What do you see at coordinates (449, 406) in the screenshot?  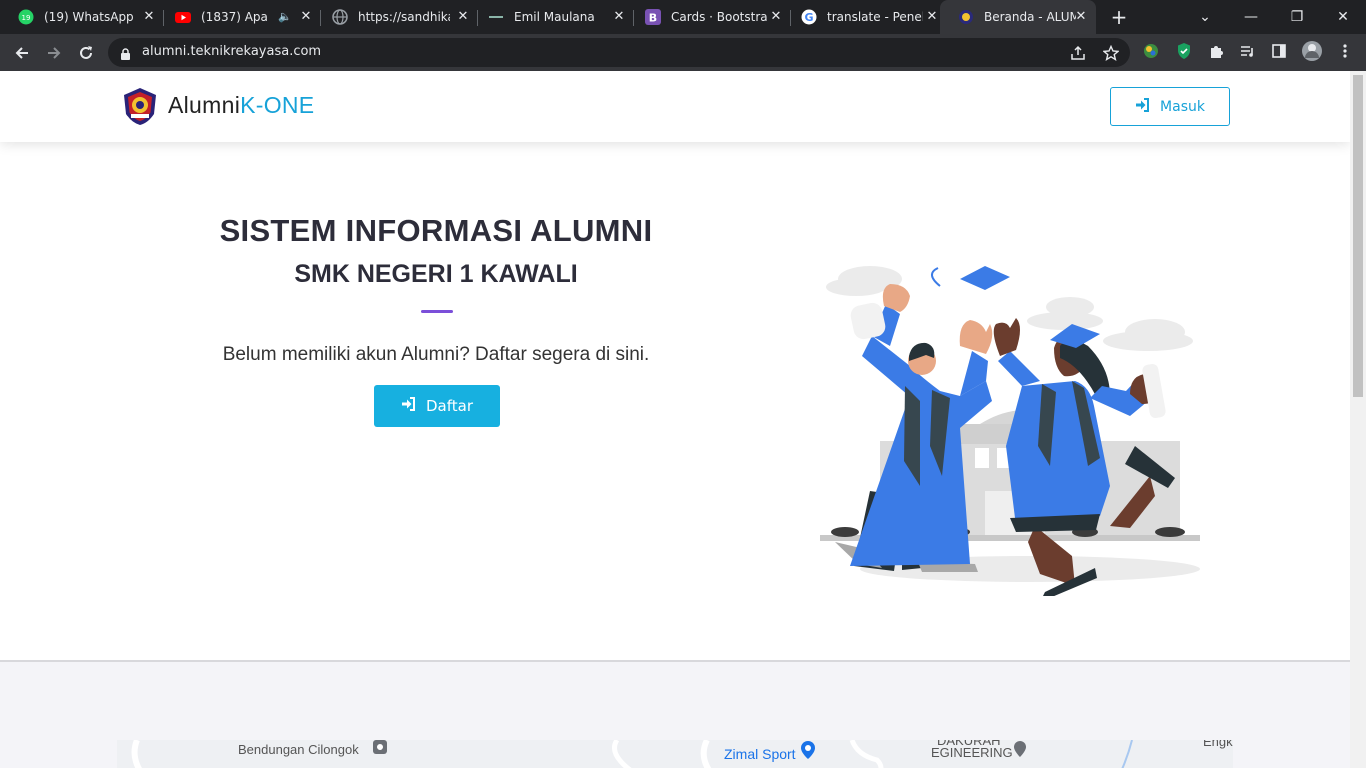 I see `register-label: Daftar` at bounding box center [449, 406].